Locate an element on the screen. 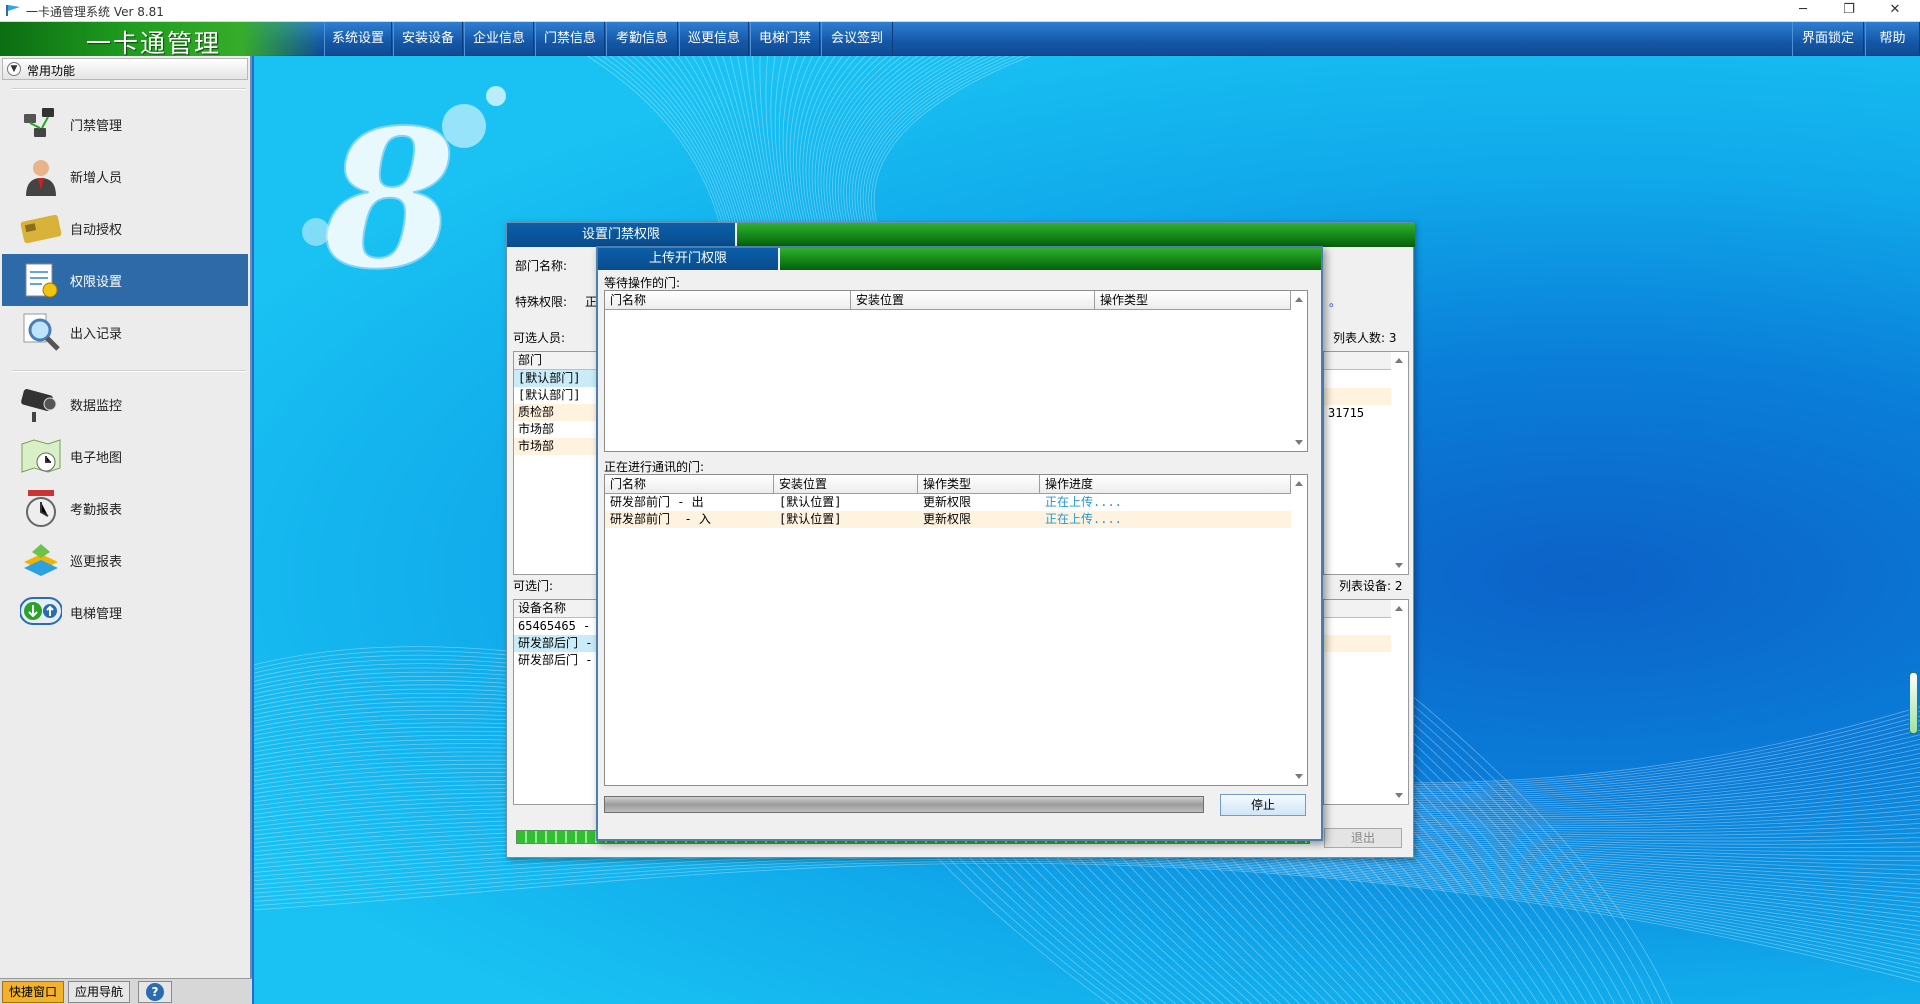 This screenshot has width=1920, height=1004. sidebar-item-label: 出入记录 is located at coordinates (96, 334).